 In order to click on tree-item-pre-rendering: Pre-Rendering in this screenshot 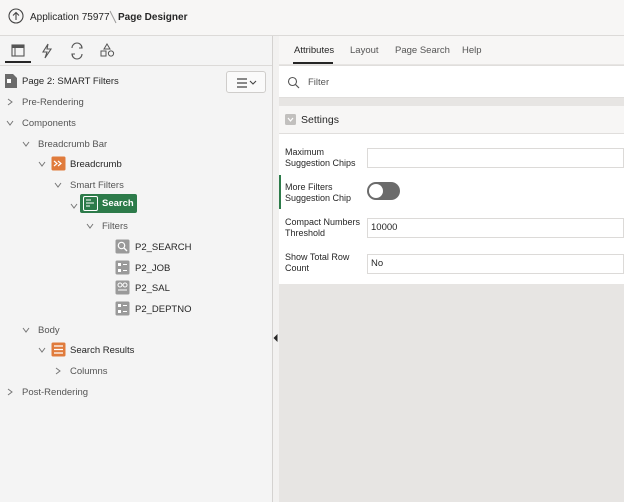, I will do `click(53, 102)`.